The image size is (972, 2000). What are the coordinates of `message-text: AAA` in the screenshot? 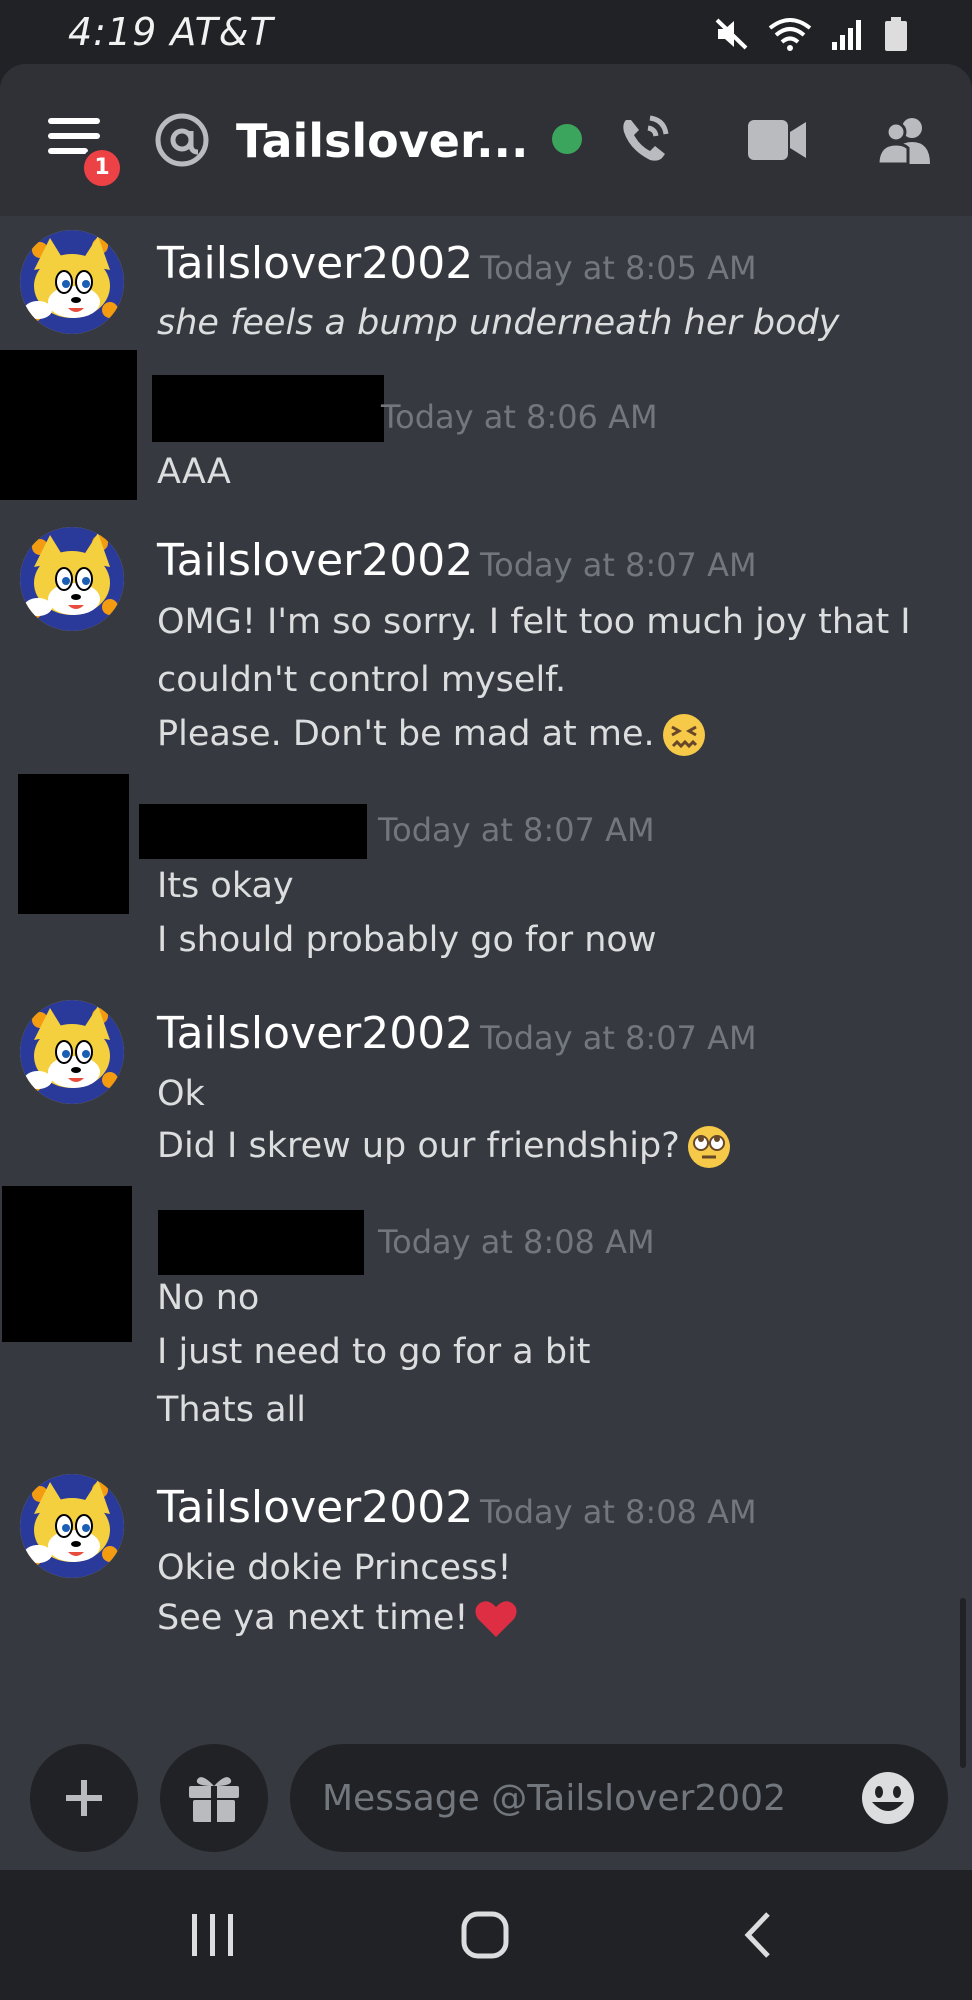 It's located at (194, 472).